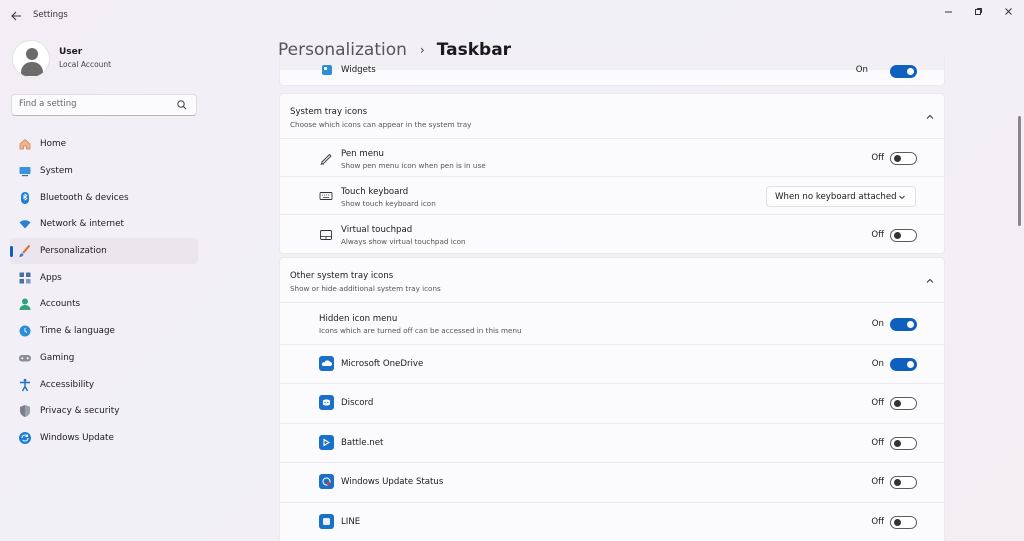 This screenshot has width=1024, height=541. I want to click on row-title: Pen menu, so click(362, 154).